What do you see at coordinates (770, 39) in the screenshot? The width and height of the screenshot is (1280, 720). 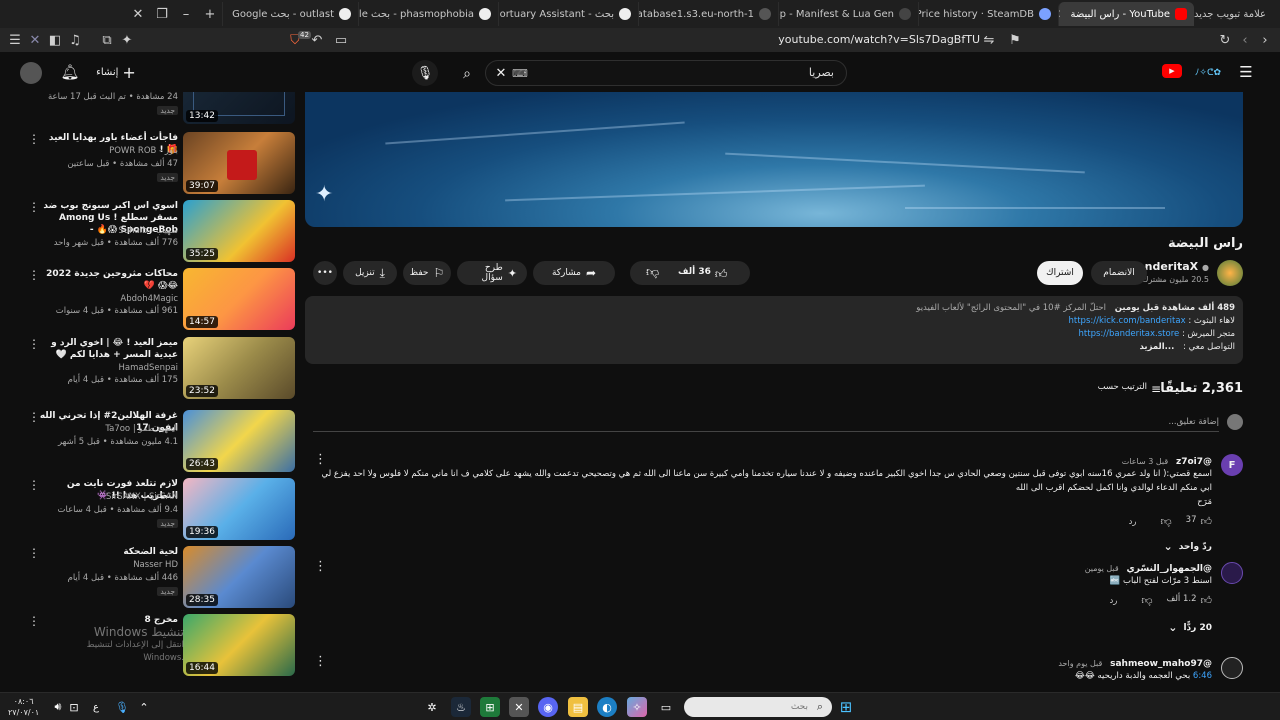 I see `url-text: youtube.com/watch?v=Sls7DagBfTU` at bounding box center [770, 39].